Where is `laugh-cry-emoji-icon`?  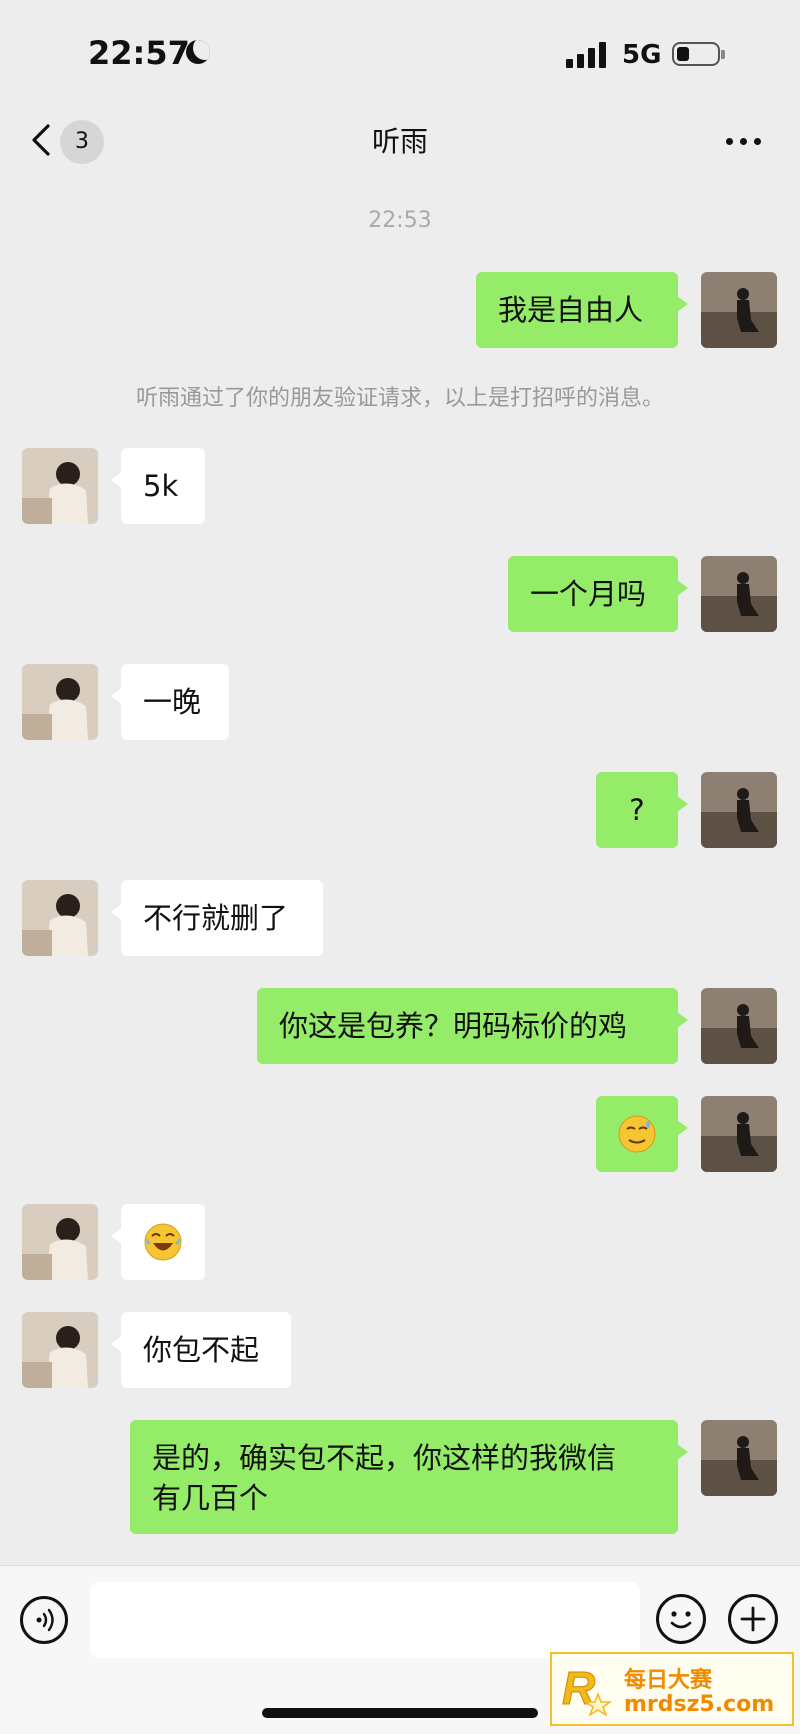
laugh-cry-emoji-icon is located at coordinates (163, 1242).